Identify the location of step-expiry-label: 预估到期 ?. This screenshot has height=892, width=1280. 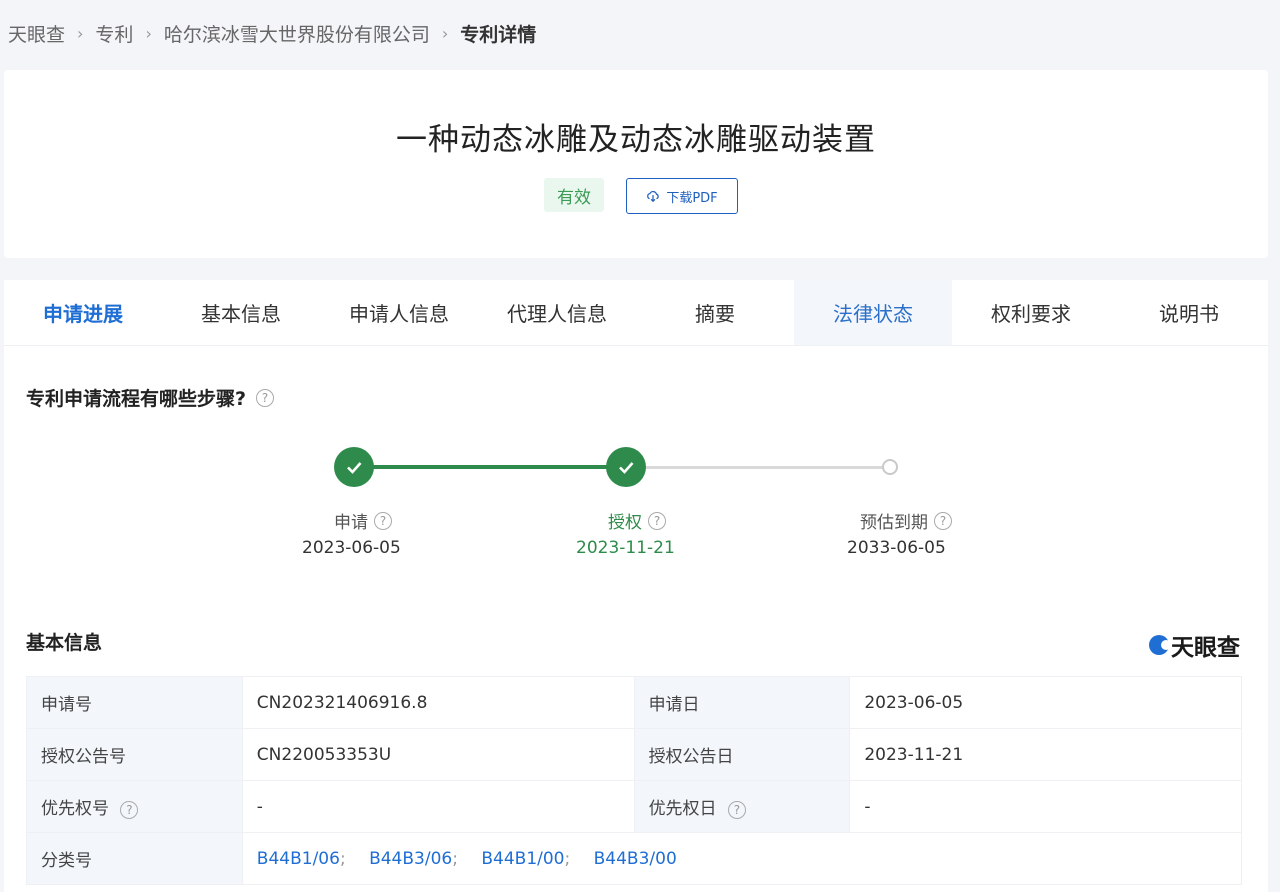
(906, 520).